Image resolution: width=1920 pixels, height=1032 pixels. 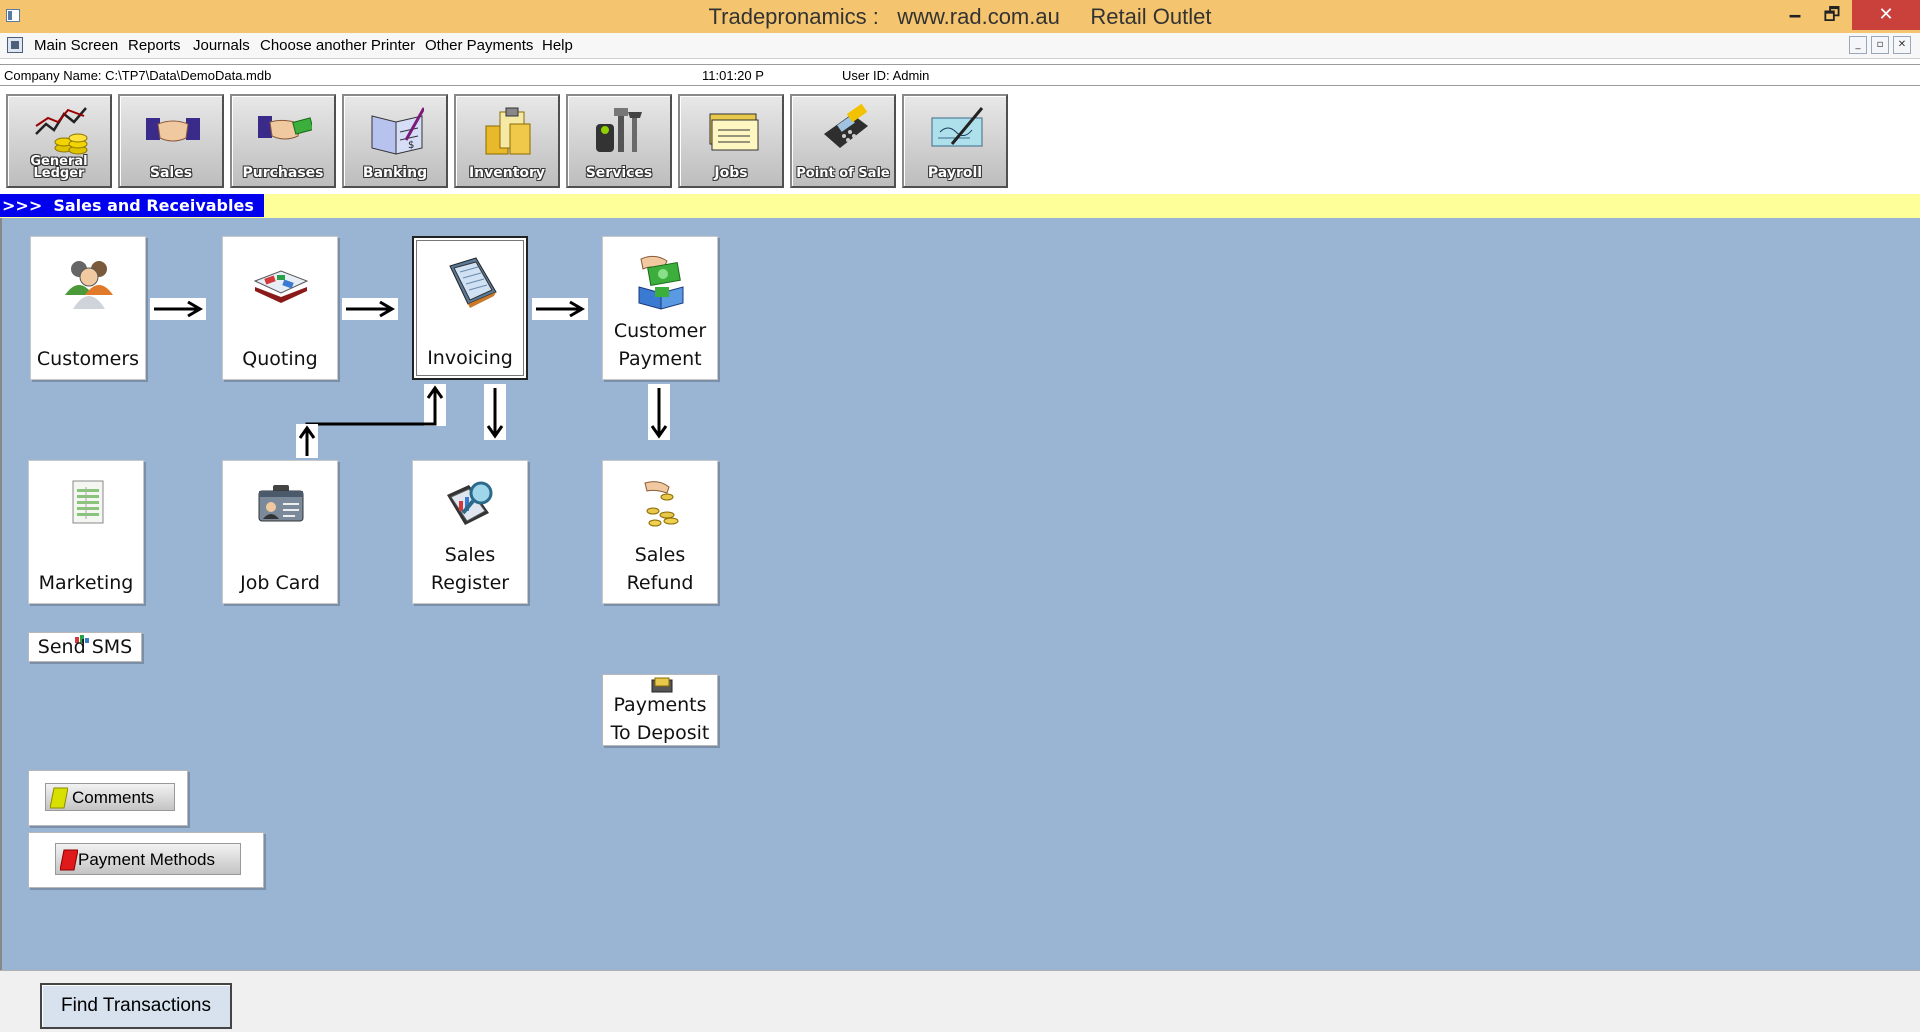 I want to click on job-card-tile: Job Card, so click(x=280, y=532).